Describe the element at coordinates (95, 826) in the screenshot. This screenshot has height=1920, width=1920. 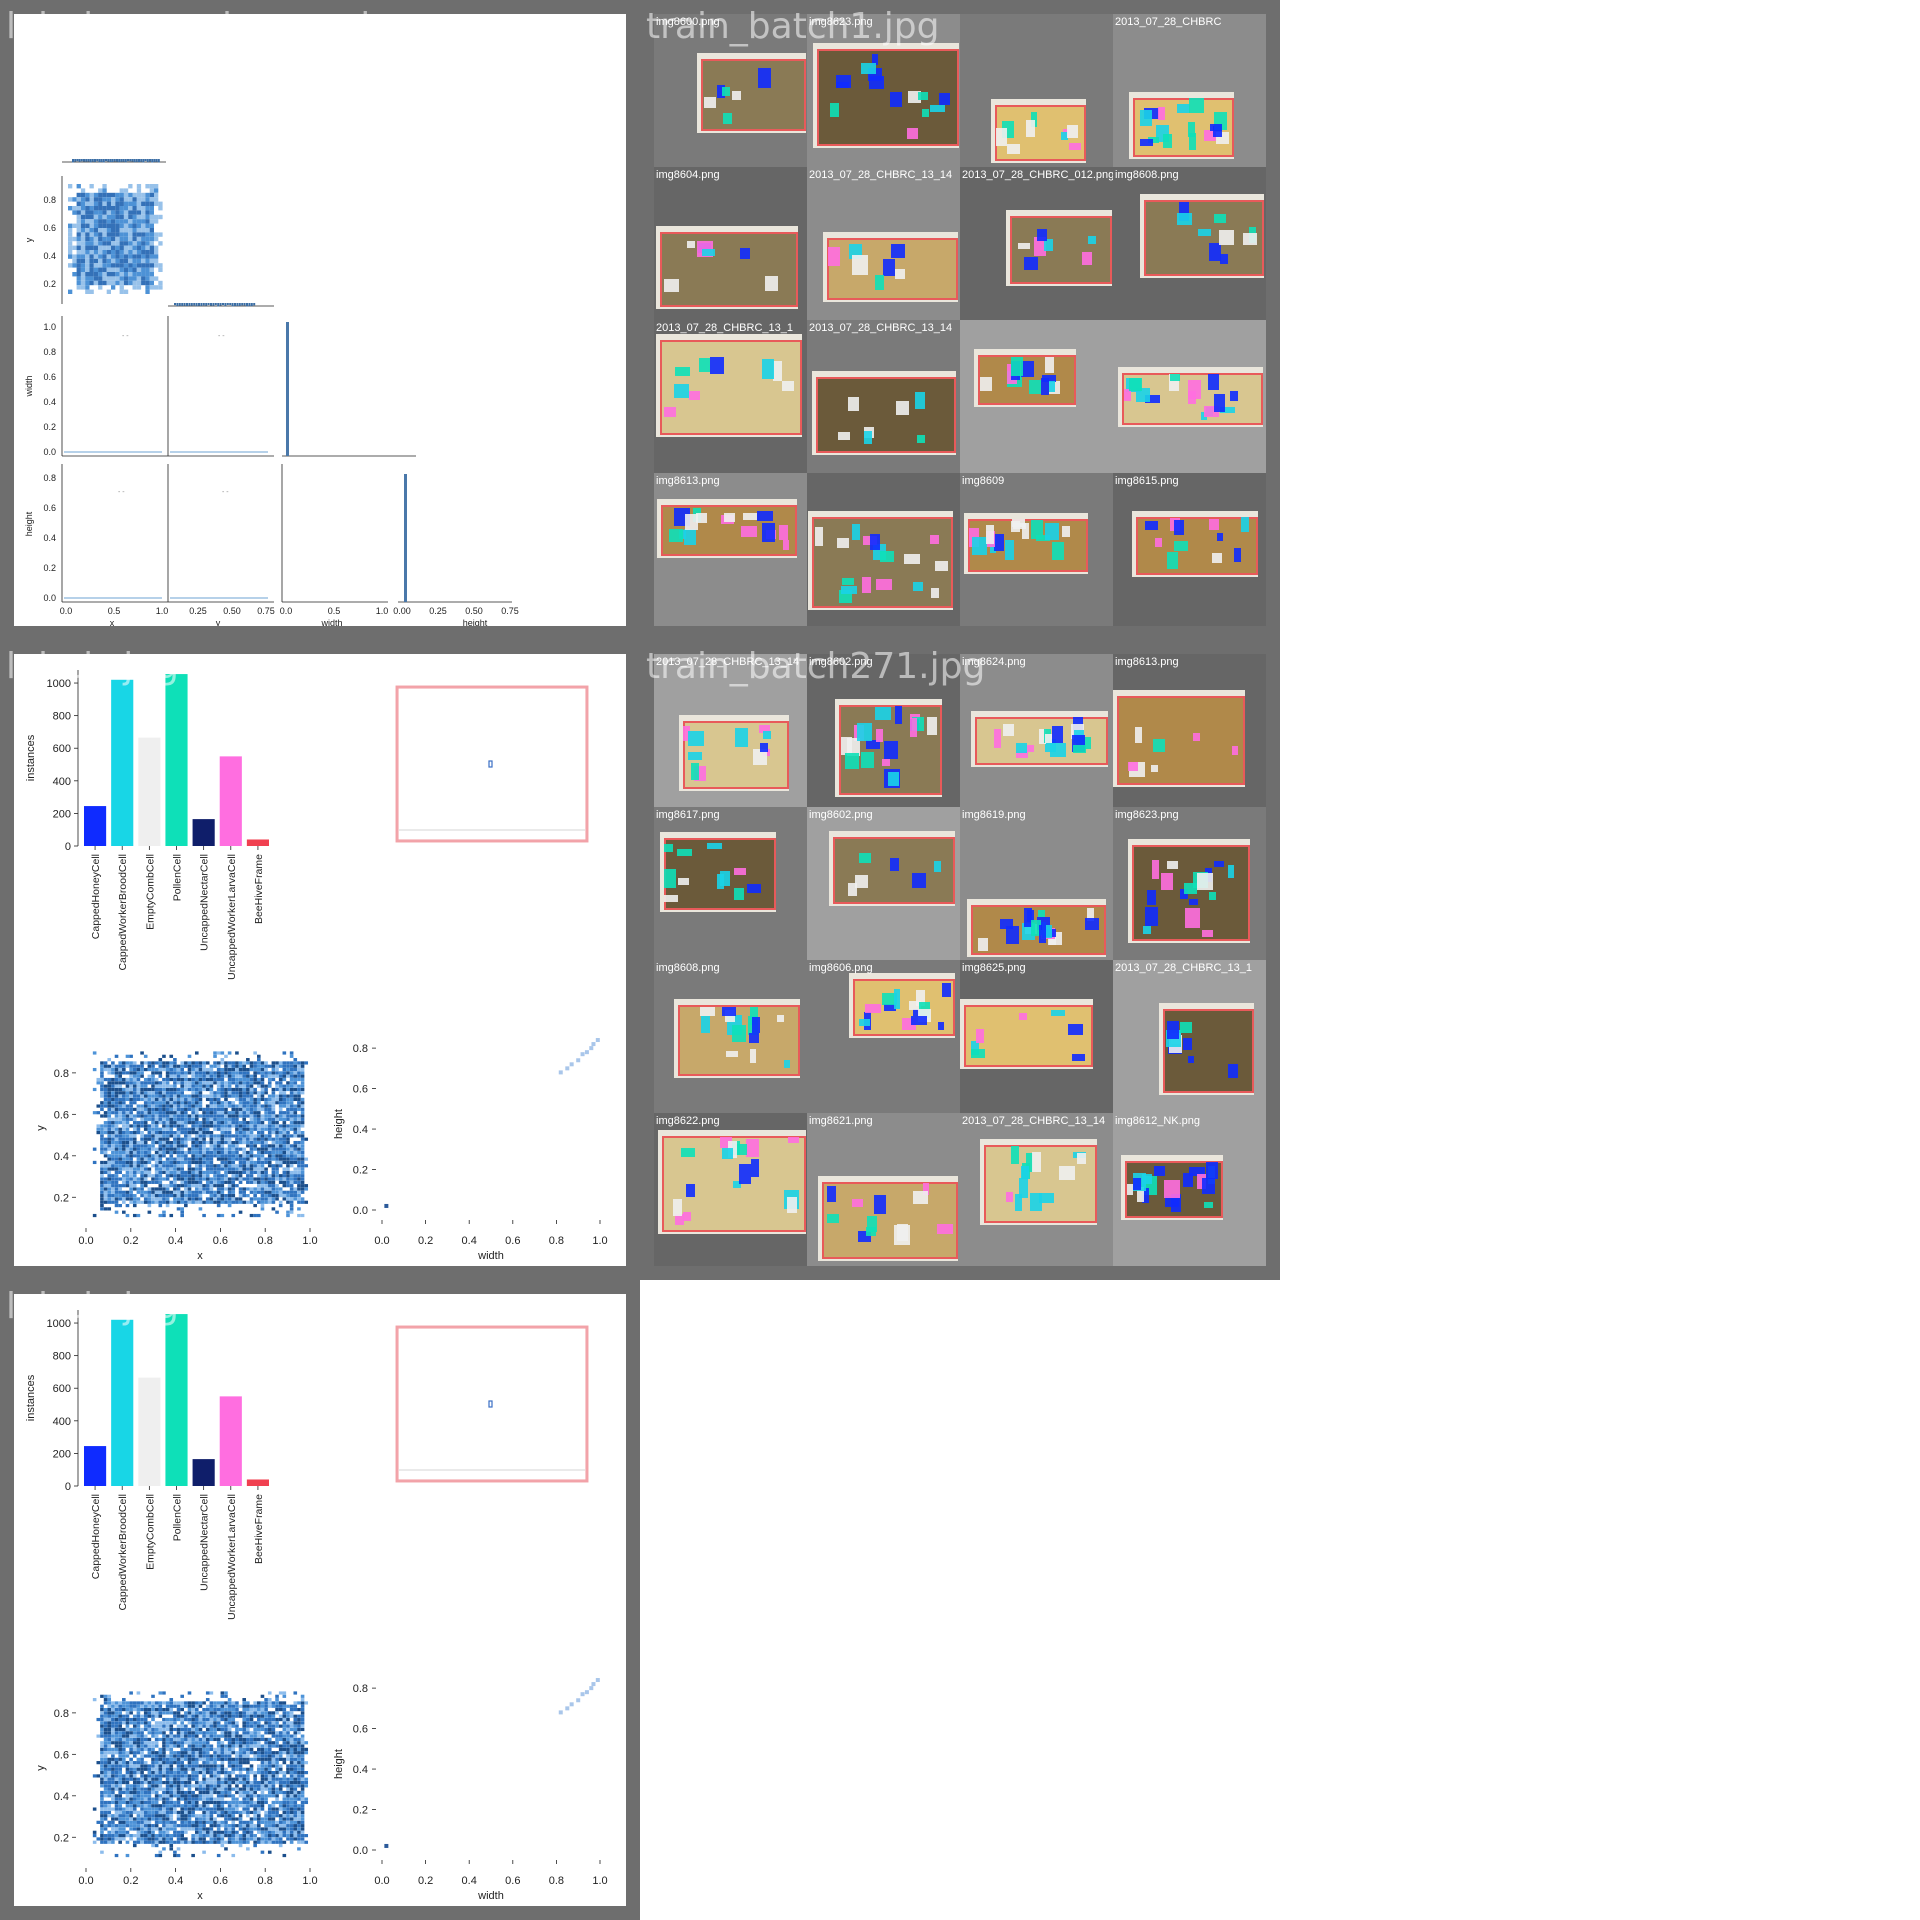
I see `bar-CappedHoneyCell` at that location.